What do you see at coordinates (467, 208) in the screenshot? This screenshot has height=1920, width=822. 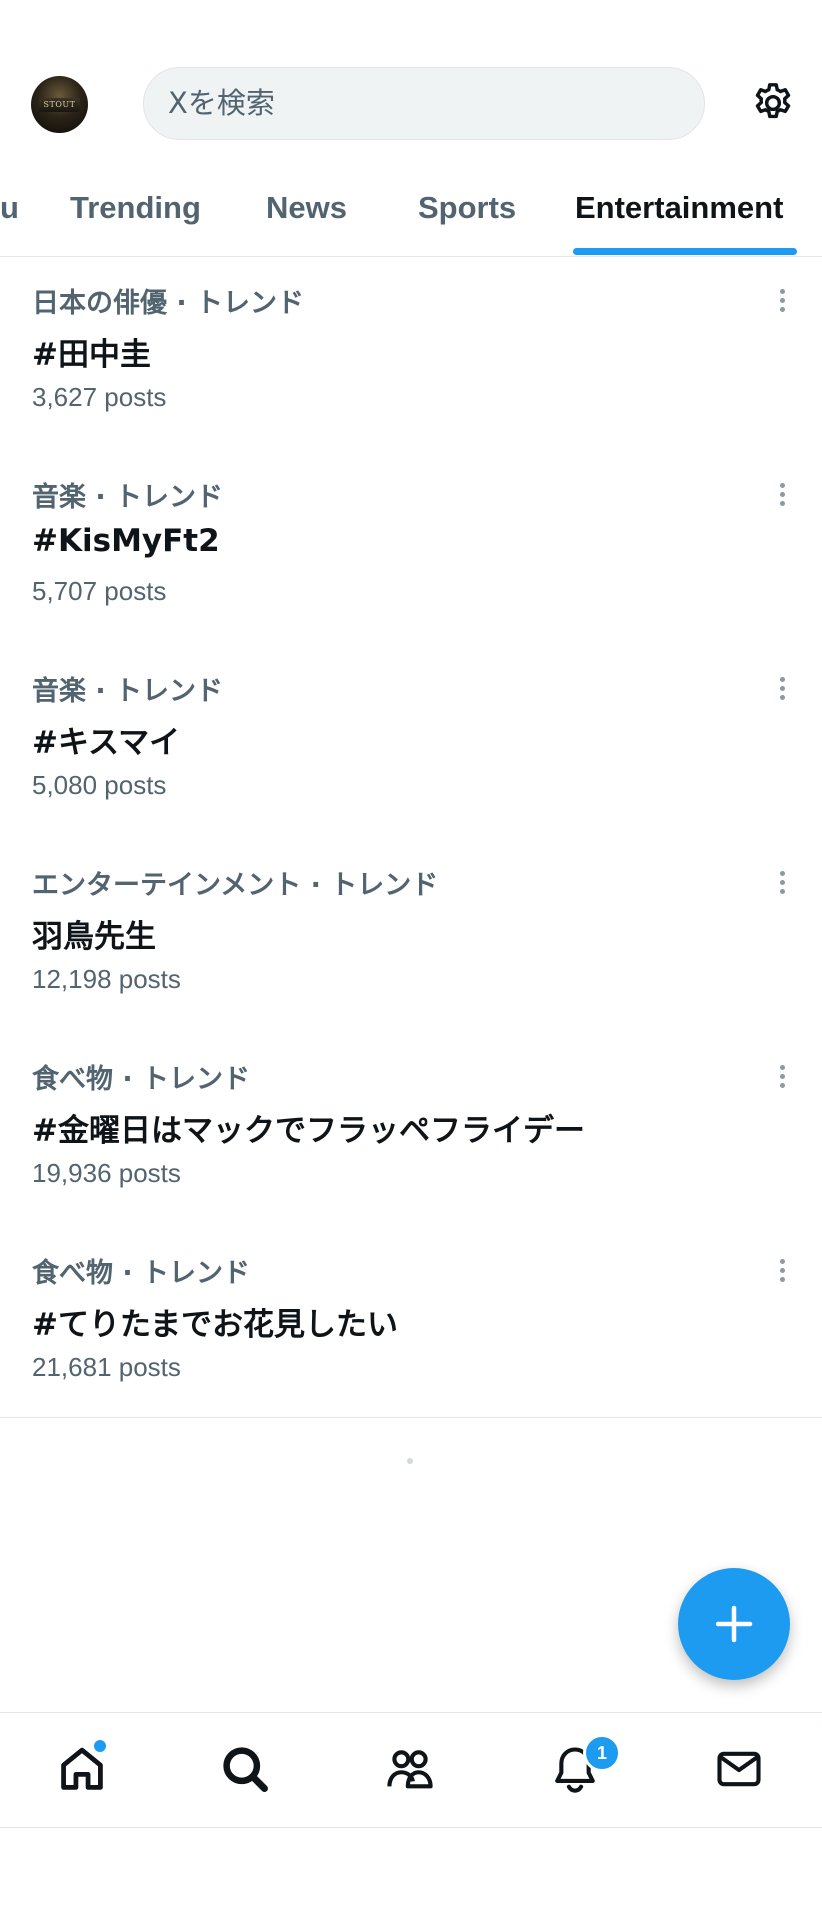 I see `tab-sports: Sports` at bounding box center [467, 208].